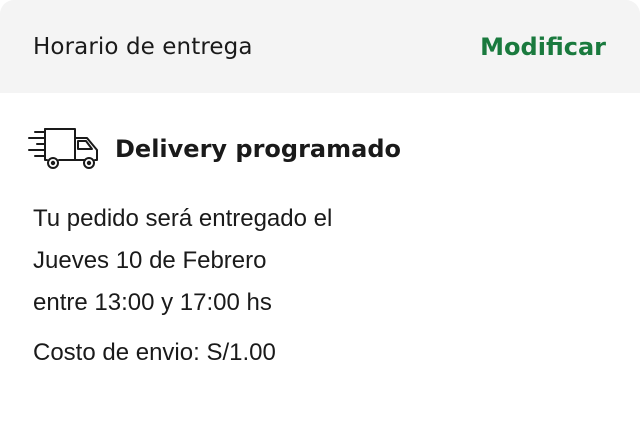 The image size is (640, 432). I want to click on truck-fast-icon, so click(63, 148).